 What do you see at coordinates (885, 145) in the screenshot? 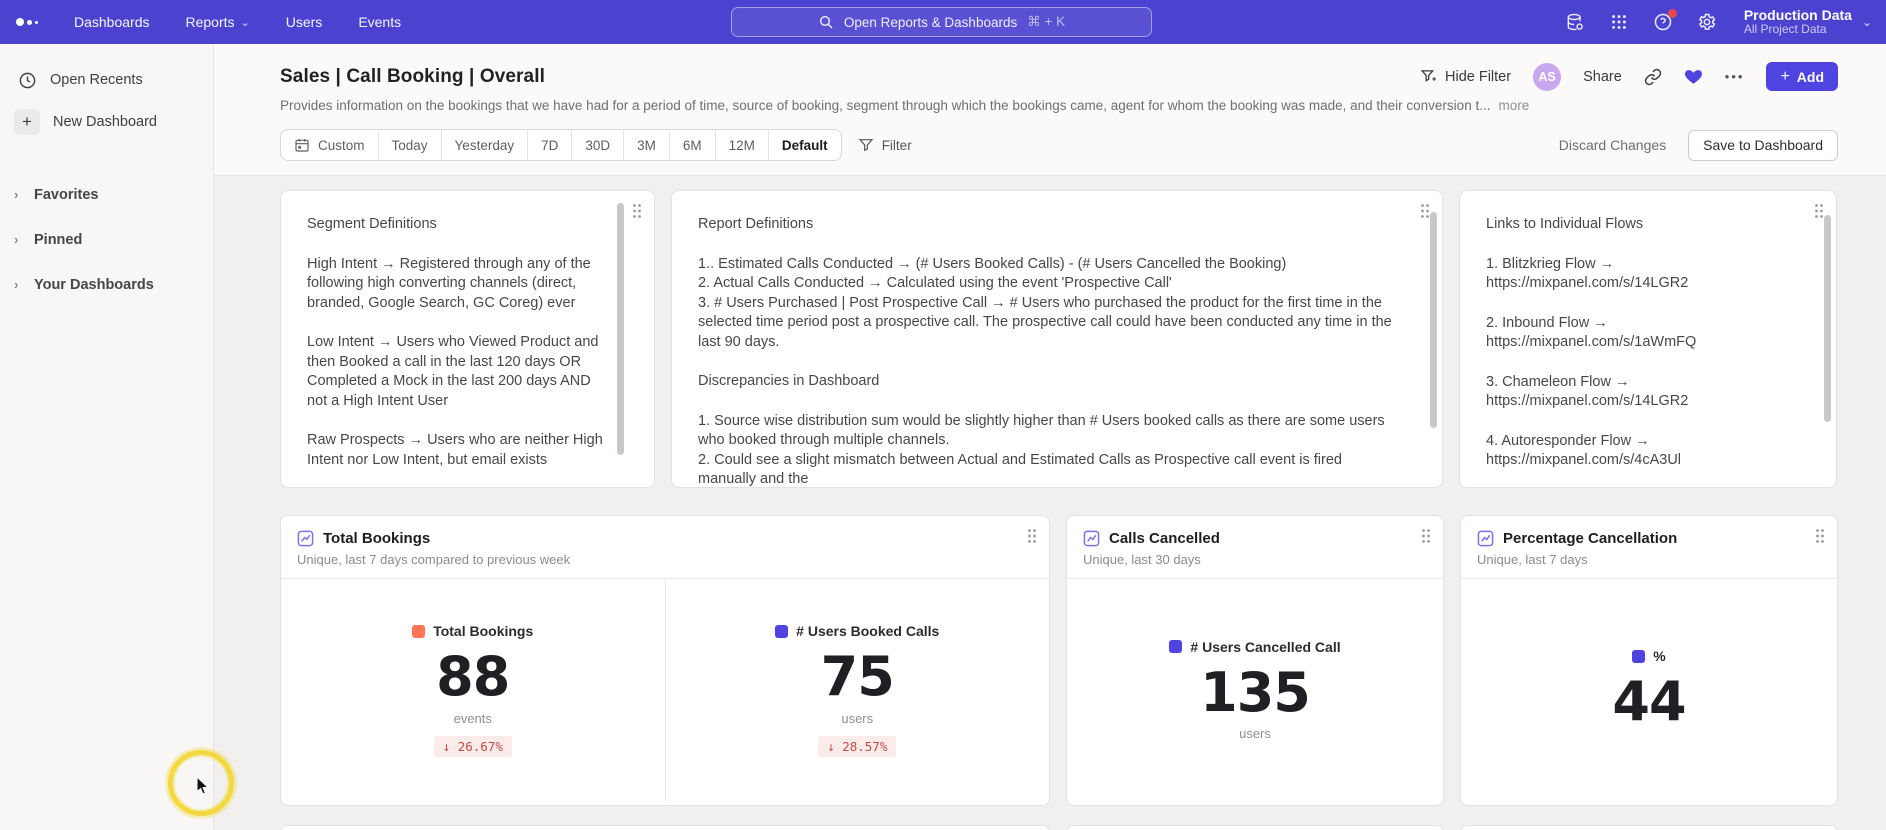
I see `filter-button: Filter` at bounding box center [885, 145].